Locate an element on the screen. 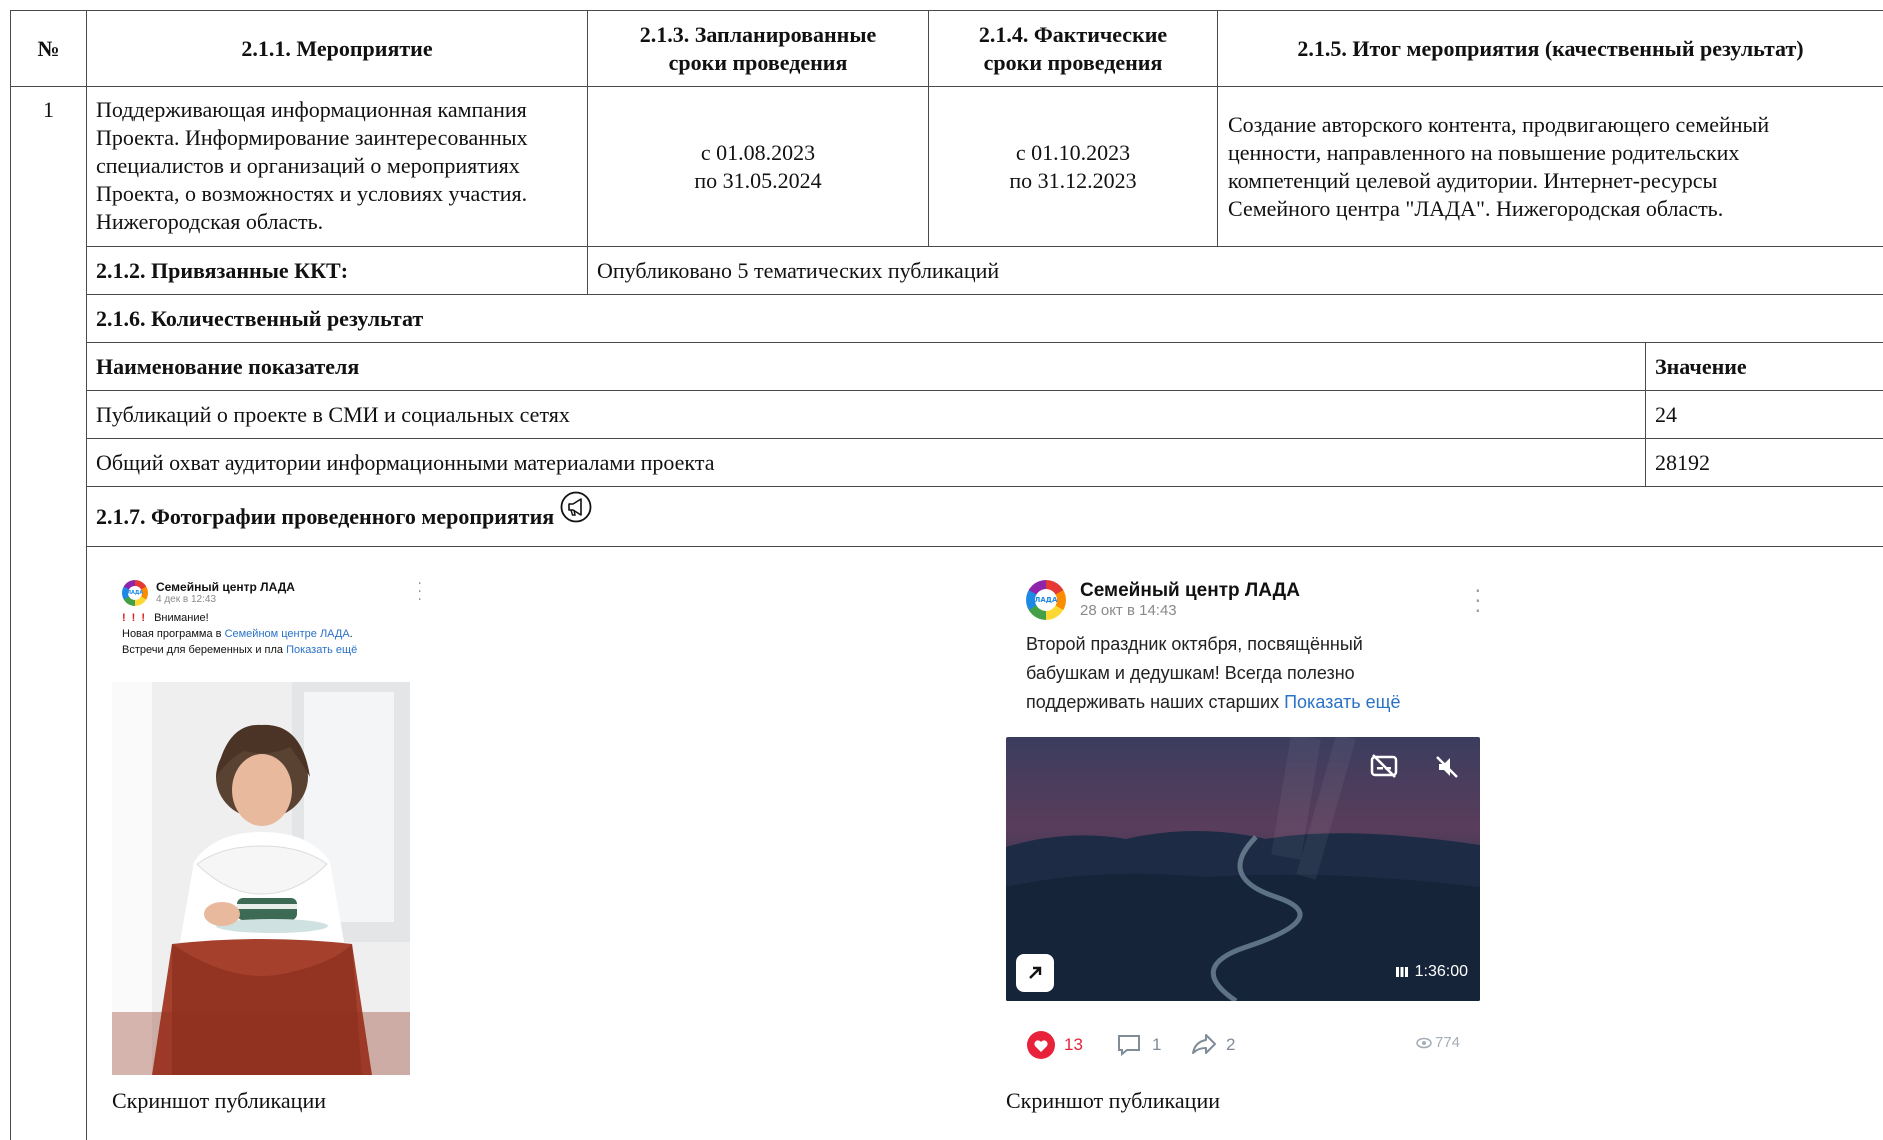 This screenshot has height=1140, width=1883. eye-icon is located at coordinates (1424, 1042).